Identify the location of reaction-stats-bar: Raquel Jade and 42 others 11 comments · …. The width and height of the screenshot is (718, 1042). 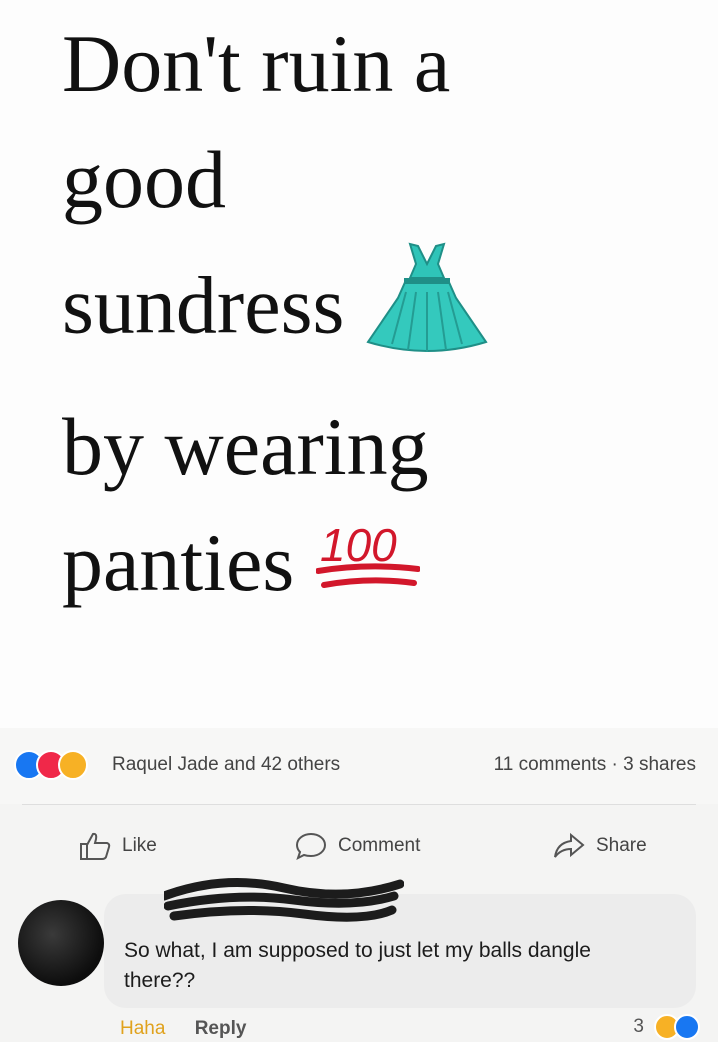
(359, 766).